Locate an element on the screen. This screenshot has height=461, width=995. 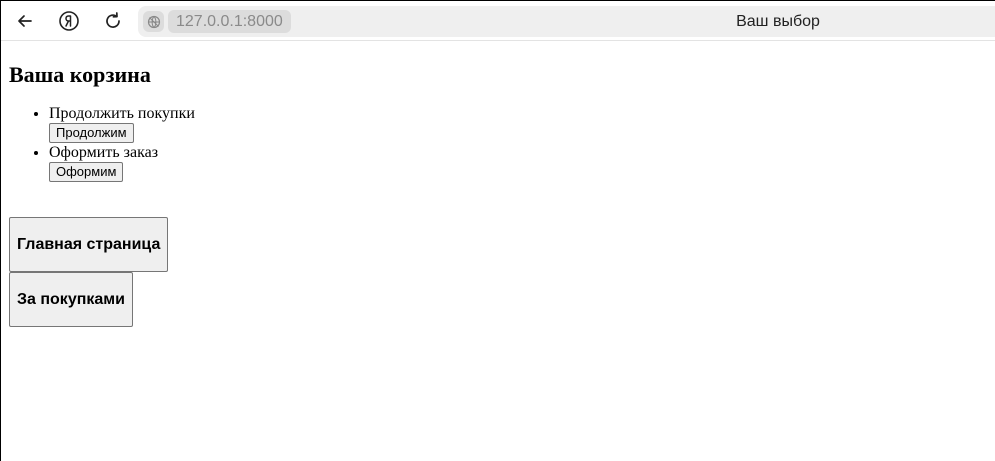
globe-slash-glyph is located at coordinates (153, 21).